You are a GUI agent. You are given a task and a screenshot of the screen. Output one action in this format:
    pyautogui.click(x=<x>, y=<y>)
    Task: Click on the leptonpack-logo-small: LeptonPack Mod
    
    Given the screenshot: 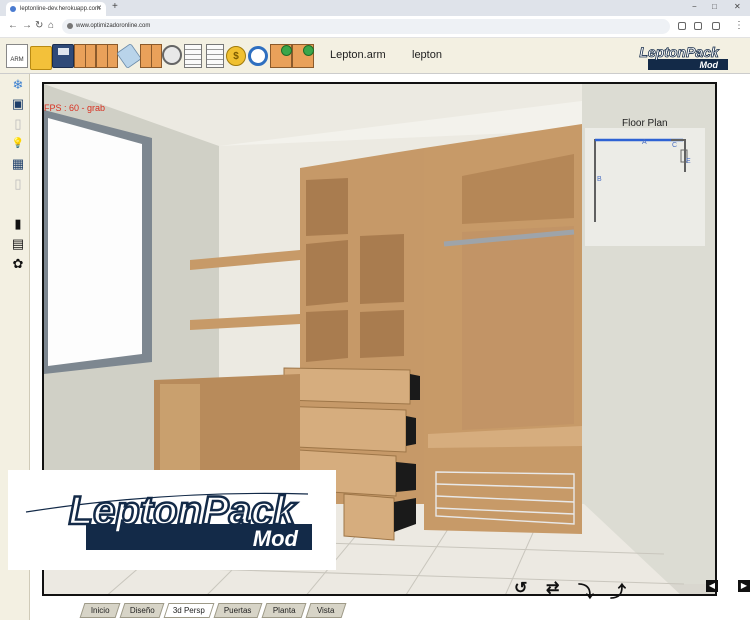 What is the action you would take?
    pyautogui.click(x=683, y=57)
    